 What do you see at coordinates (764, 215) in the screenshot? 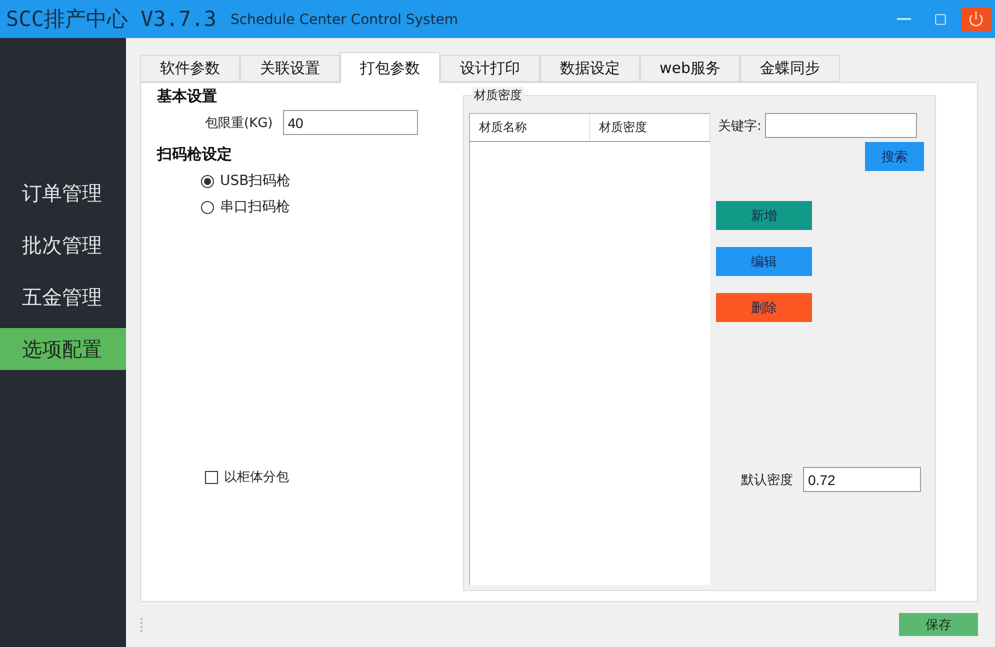
I see `add-button: 新增` at bounding box center [764, 215].